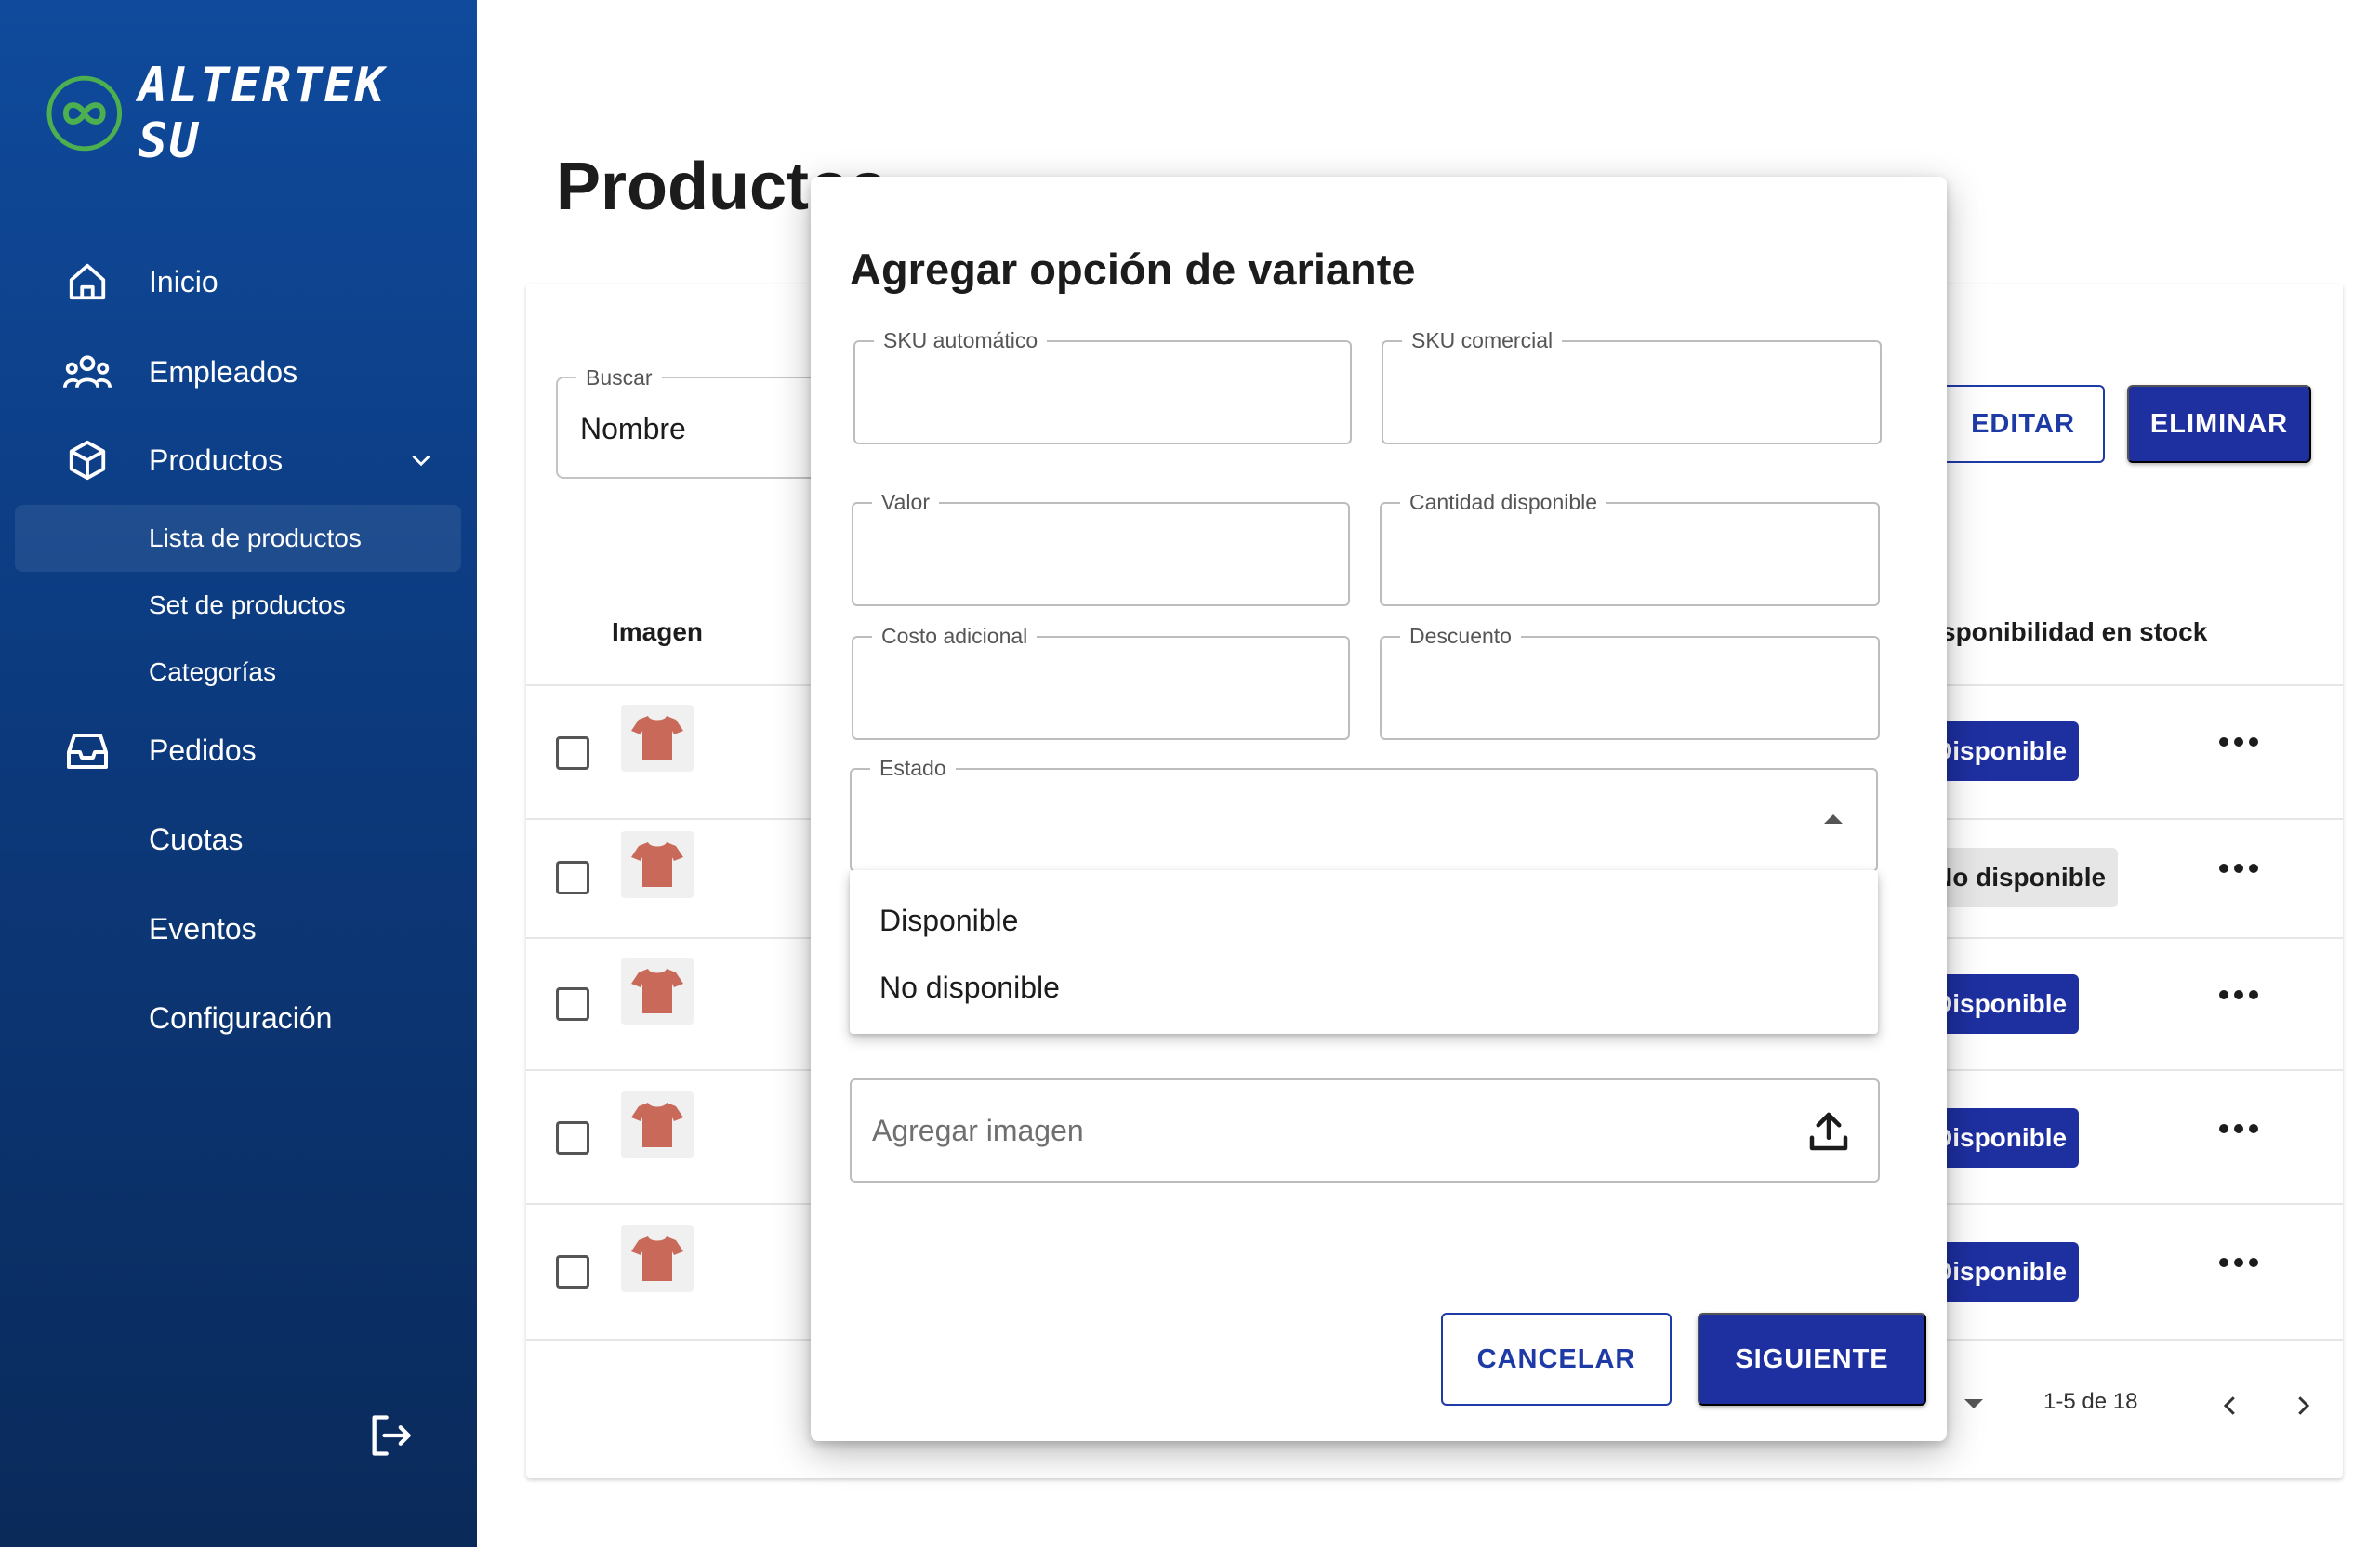 The height and width of the screenshot is (1547, 2380). Describe the element at coordinates (87, 460) in the screenshot. I see `box-icon` at that location.